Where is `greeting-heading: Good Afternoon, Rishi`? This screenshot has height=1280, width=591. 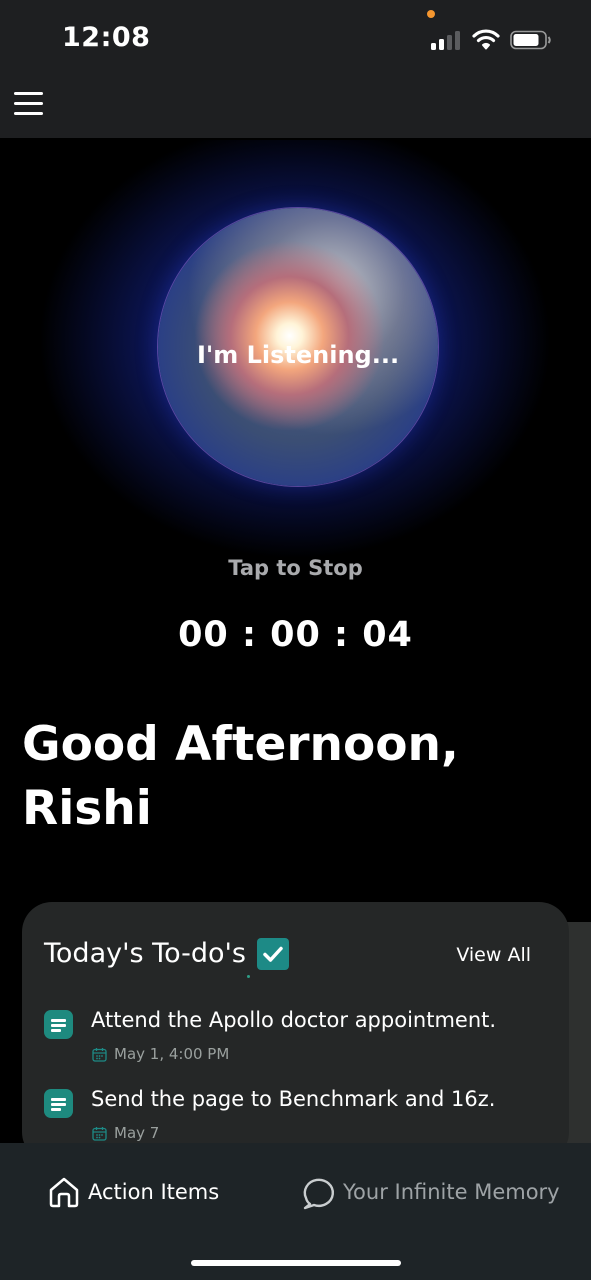 greeting-heading: Good Afternoon, Rishi is located at coordinates (292, 777).